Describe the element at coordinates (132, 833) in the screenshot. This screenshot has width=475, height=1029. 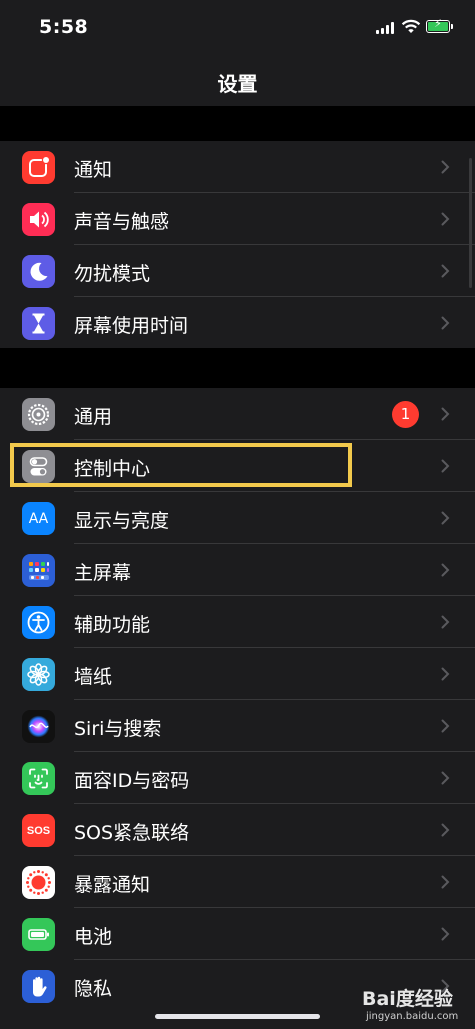
I see `settings-row-label: SOS紧急联络` at that location.